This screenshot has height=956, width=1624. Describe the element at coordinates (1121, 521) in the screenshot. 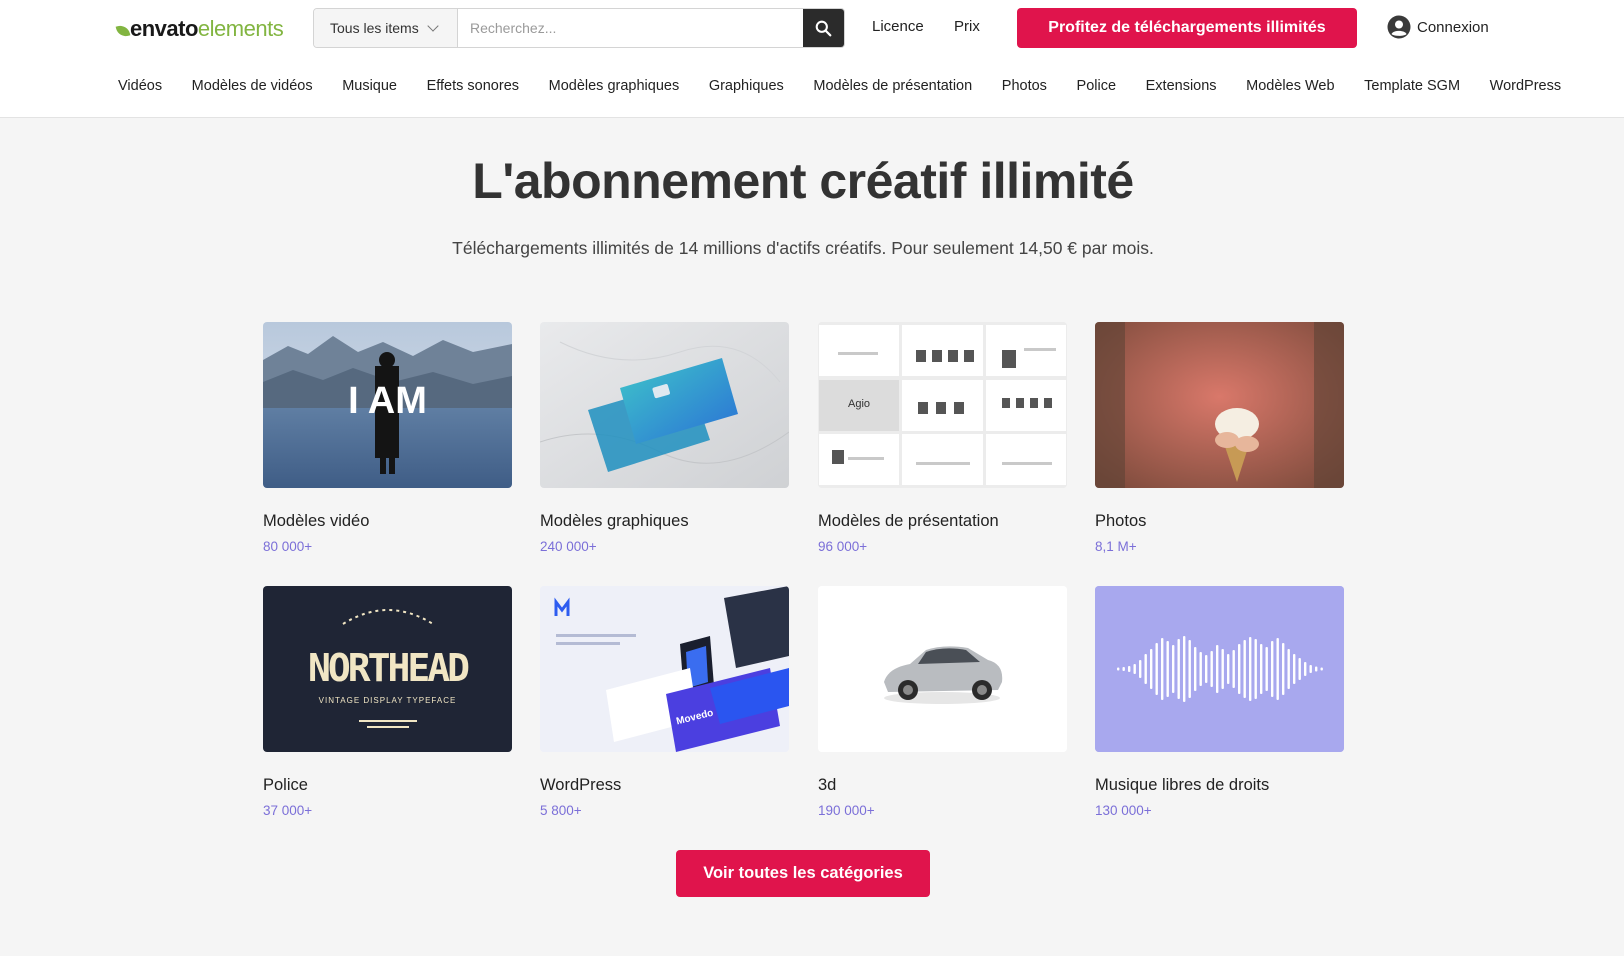

I see `category-title: Photos` at that location.